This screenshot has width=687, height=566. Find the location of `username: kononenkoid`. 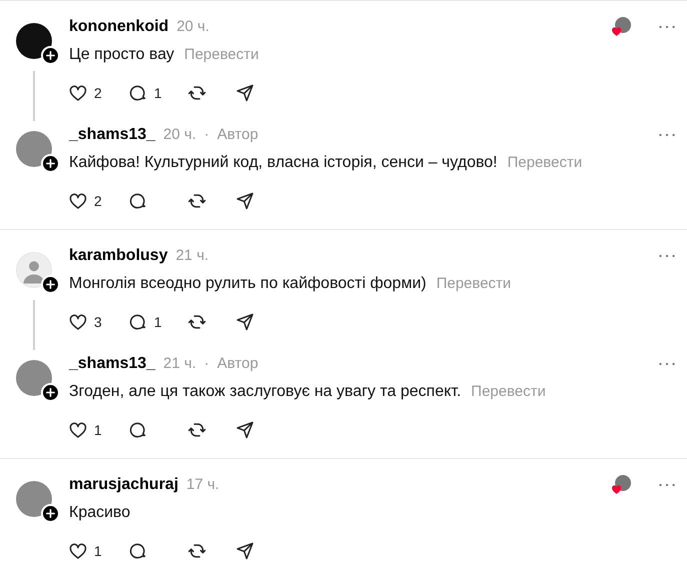

username: kononenkoid is located at coordinates (119, 27).